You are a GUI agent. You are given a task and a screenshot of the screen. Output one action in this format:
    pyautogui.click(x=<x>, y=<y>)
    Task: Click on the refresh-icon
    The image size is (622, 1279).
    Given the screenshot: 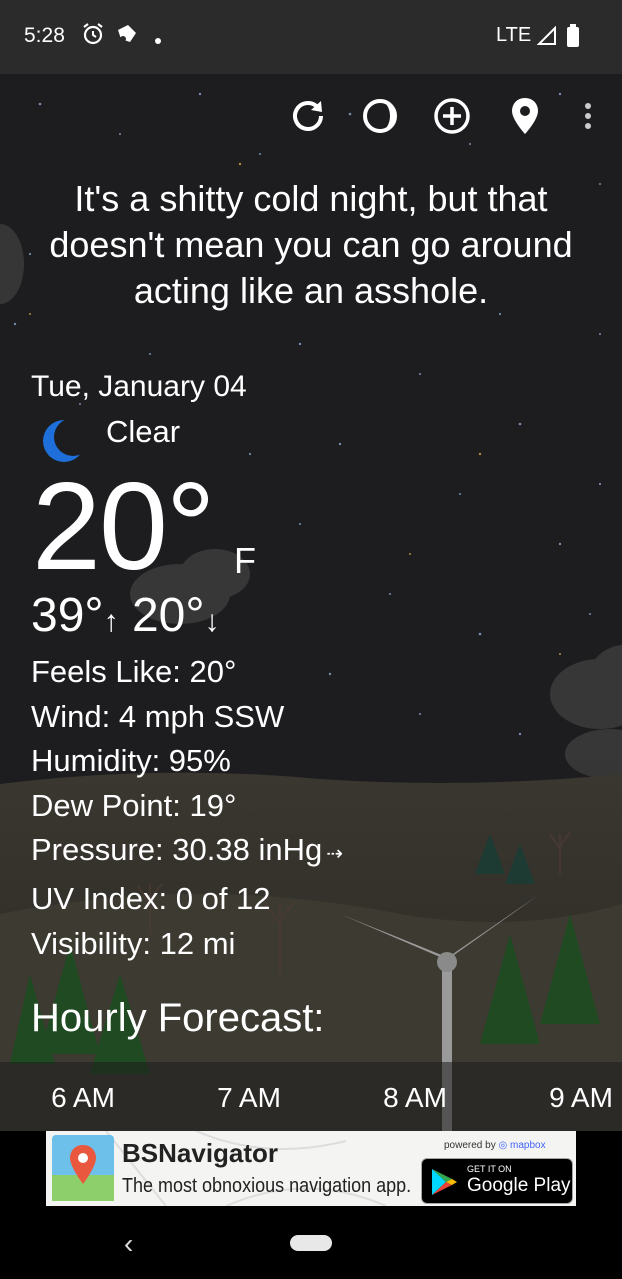 What is the action you would take?
    pyautogui.click(x=308, y=118)
    